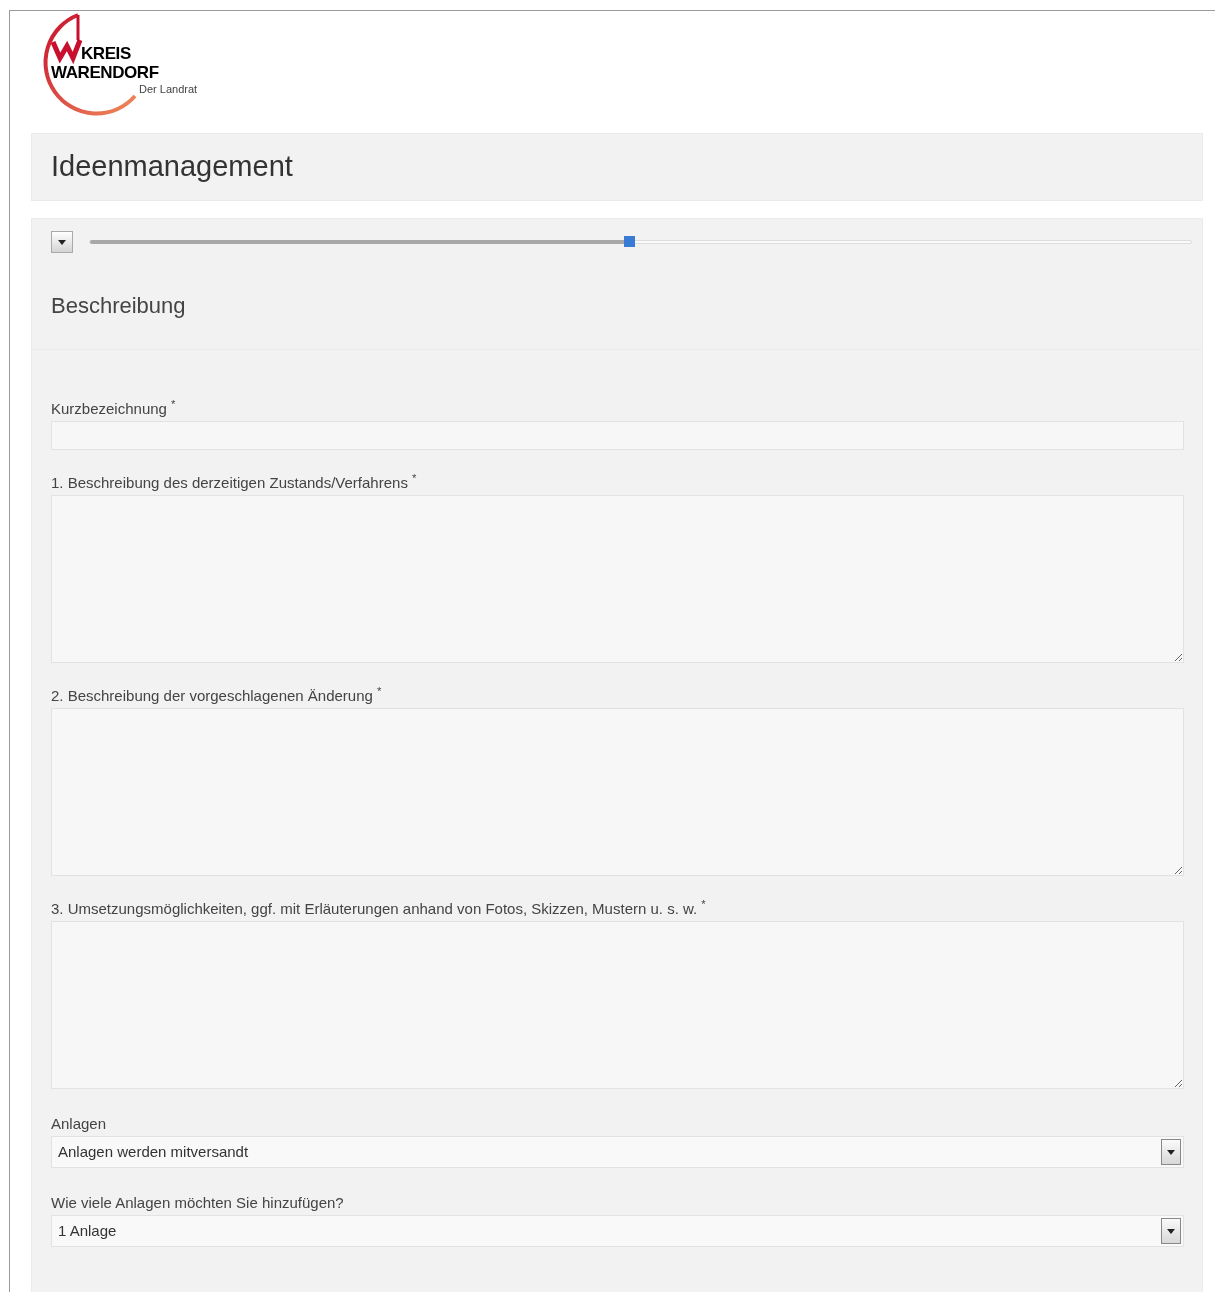 The height and width of the screenshot is (1292, 1215). What do you see at coordinates (378, 909) in the screenshot?
I see `field-label: 3. Umsetzungsmöglichkeiten, ggf. mit Erläuterungen anhand von Fotos, Skizzen, Mustern u. s. w. $^{*}$` at bounding box center [378, 909].